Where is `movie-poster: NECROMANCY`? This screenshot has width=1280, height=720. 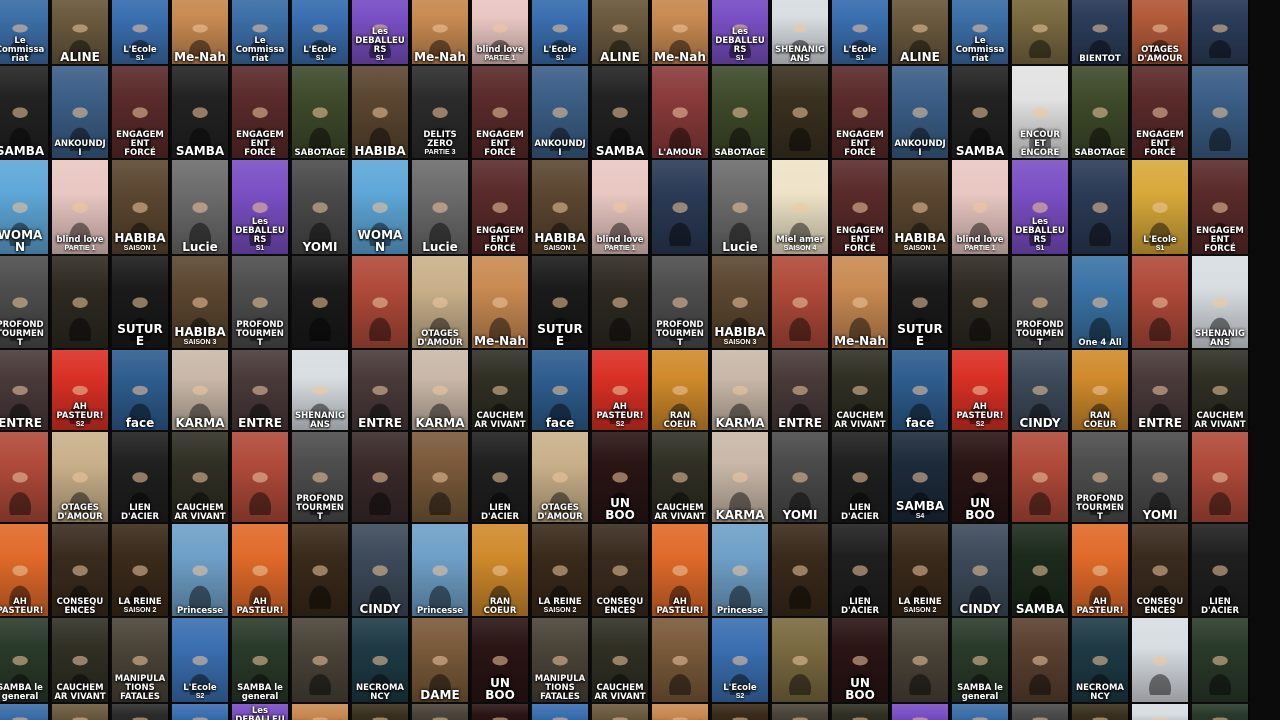
movie-poster: NECROMANCY is located at coordinates (381, 660).